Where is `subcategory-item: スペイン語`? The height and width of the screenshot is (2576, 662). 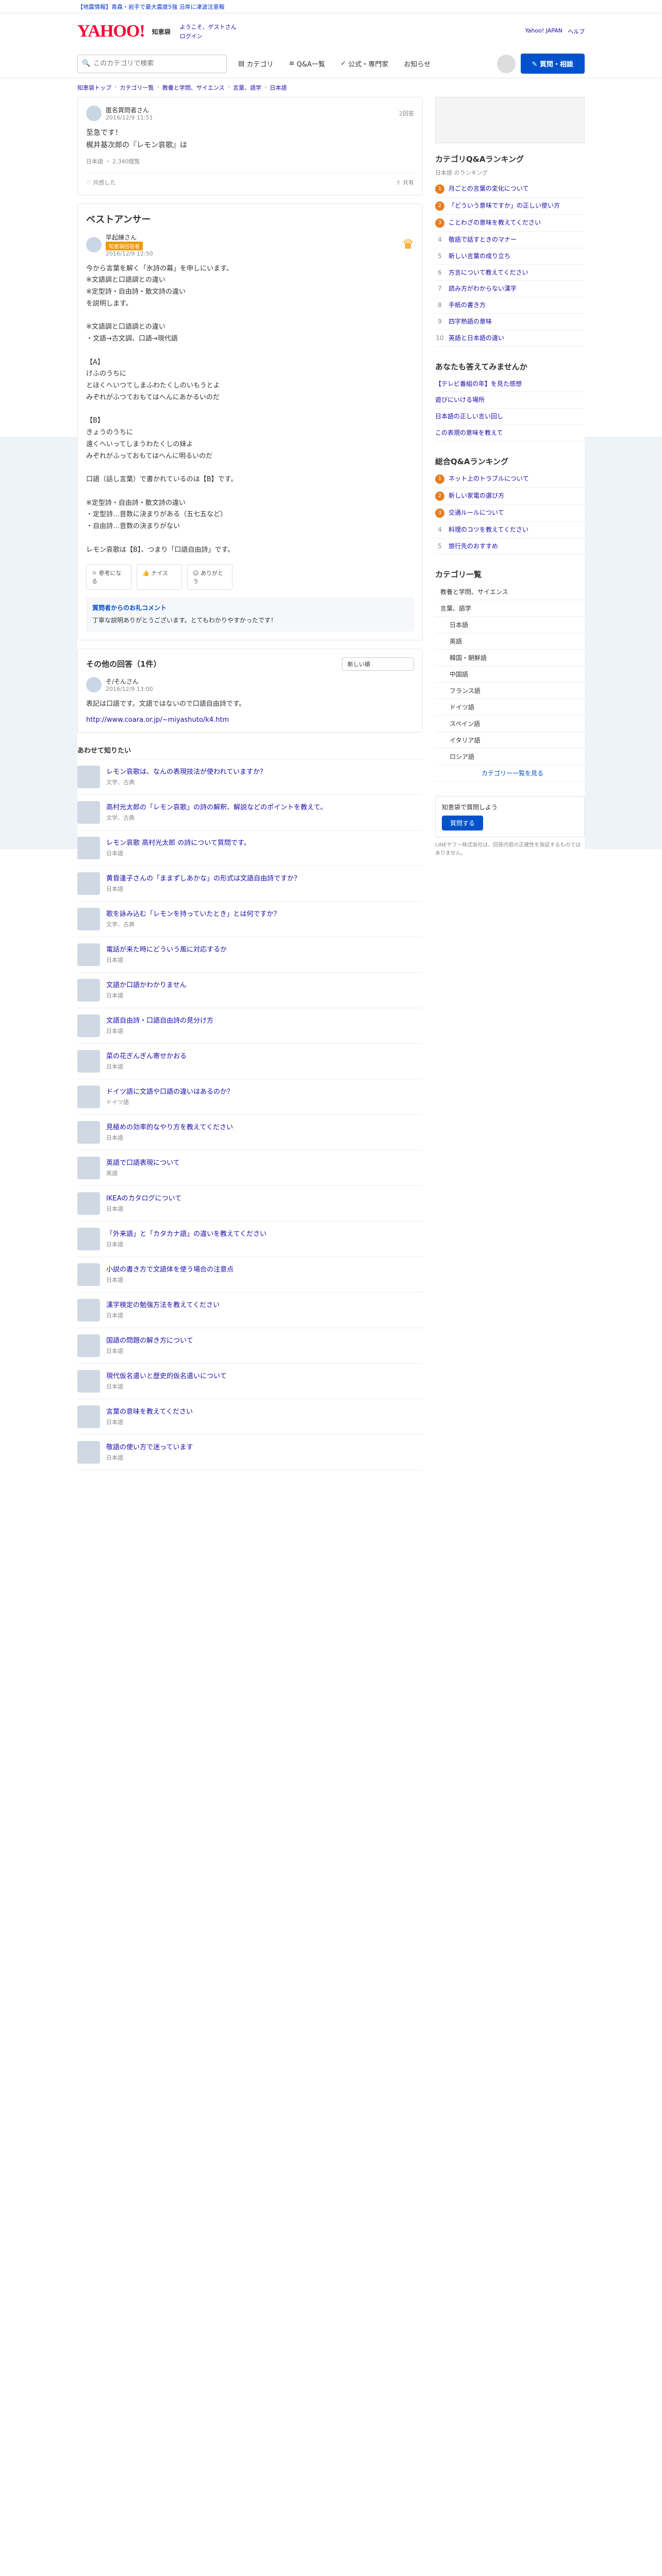
subcategory-item: スペイン語 is located at coordinates (510, 724).